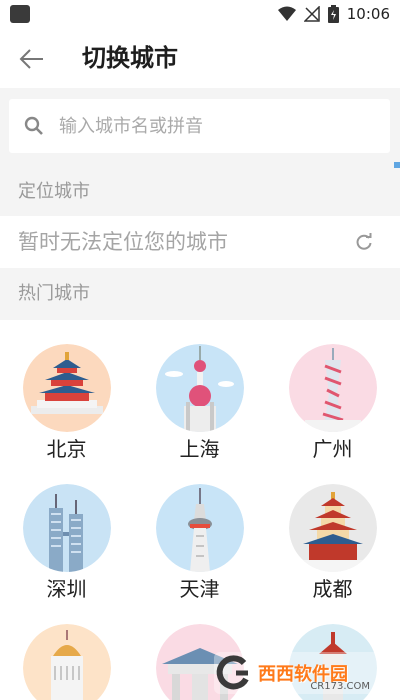  I want to click on oriental-pearl-tower-icon, so click(199, 388).